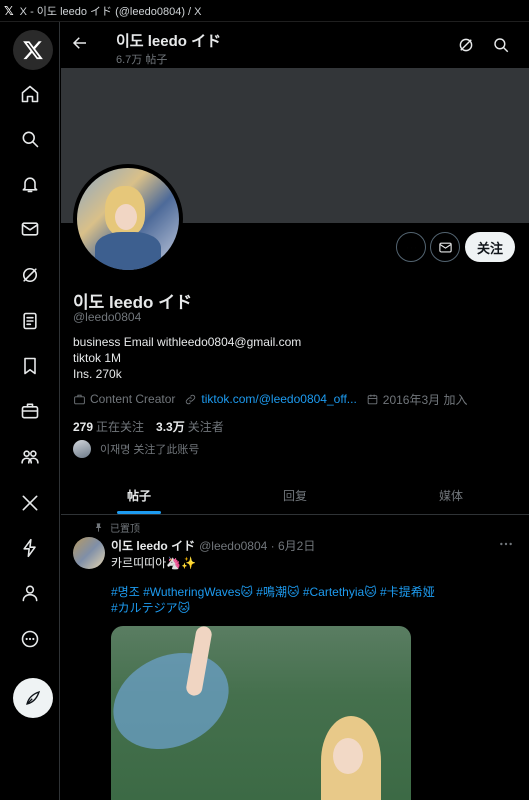 The width and height of the screenshot is (529, 800). Describe the element at coordinates (170, 427) in the screenshot. I see `followers-count: 3.3万` at that location.